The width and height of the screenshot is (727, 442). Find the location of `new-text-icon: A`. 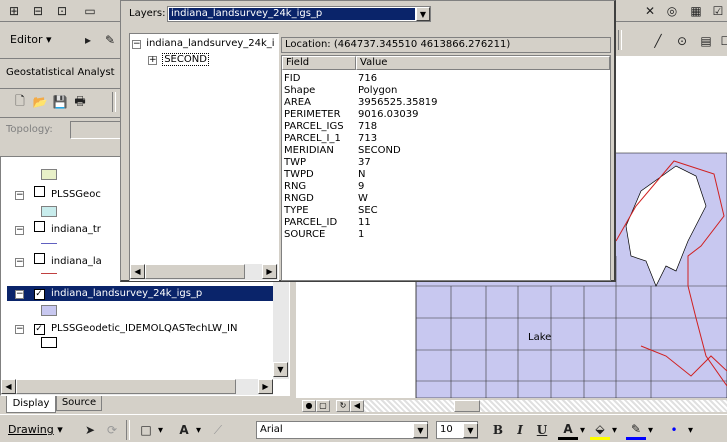

new-text-icon: A is located at coordinates (184, 430).